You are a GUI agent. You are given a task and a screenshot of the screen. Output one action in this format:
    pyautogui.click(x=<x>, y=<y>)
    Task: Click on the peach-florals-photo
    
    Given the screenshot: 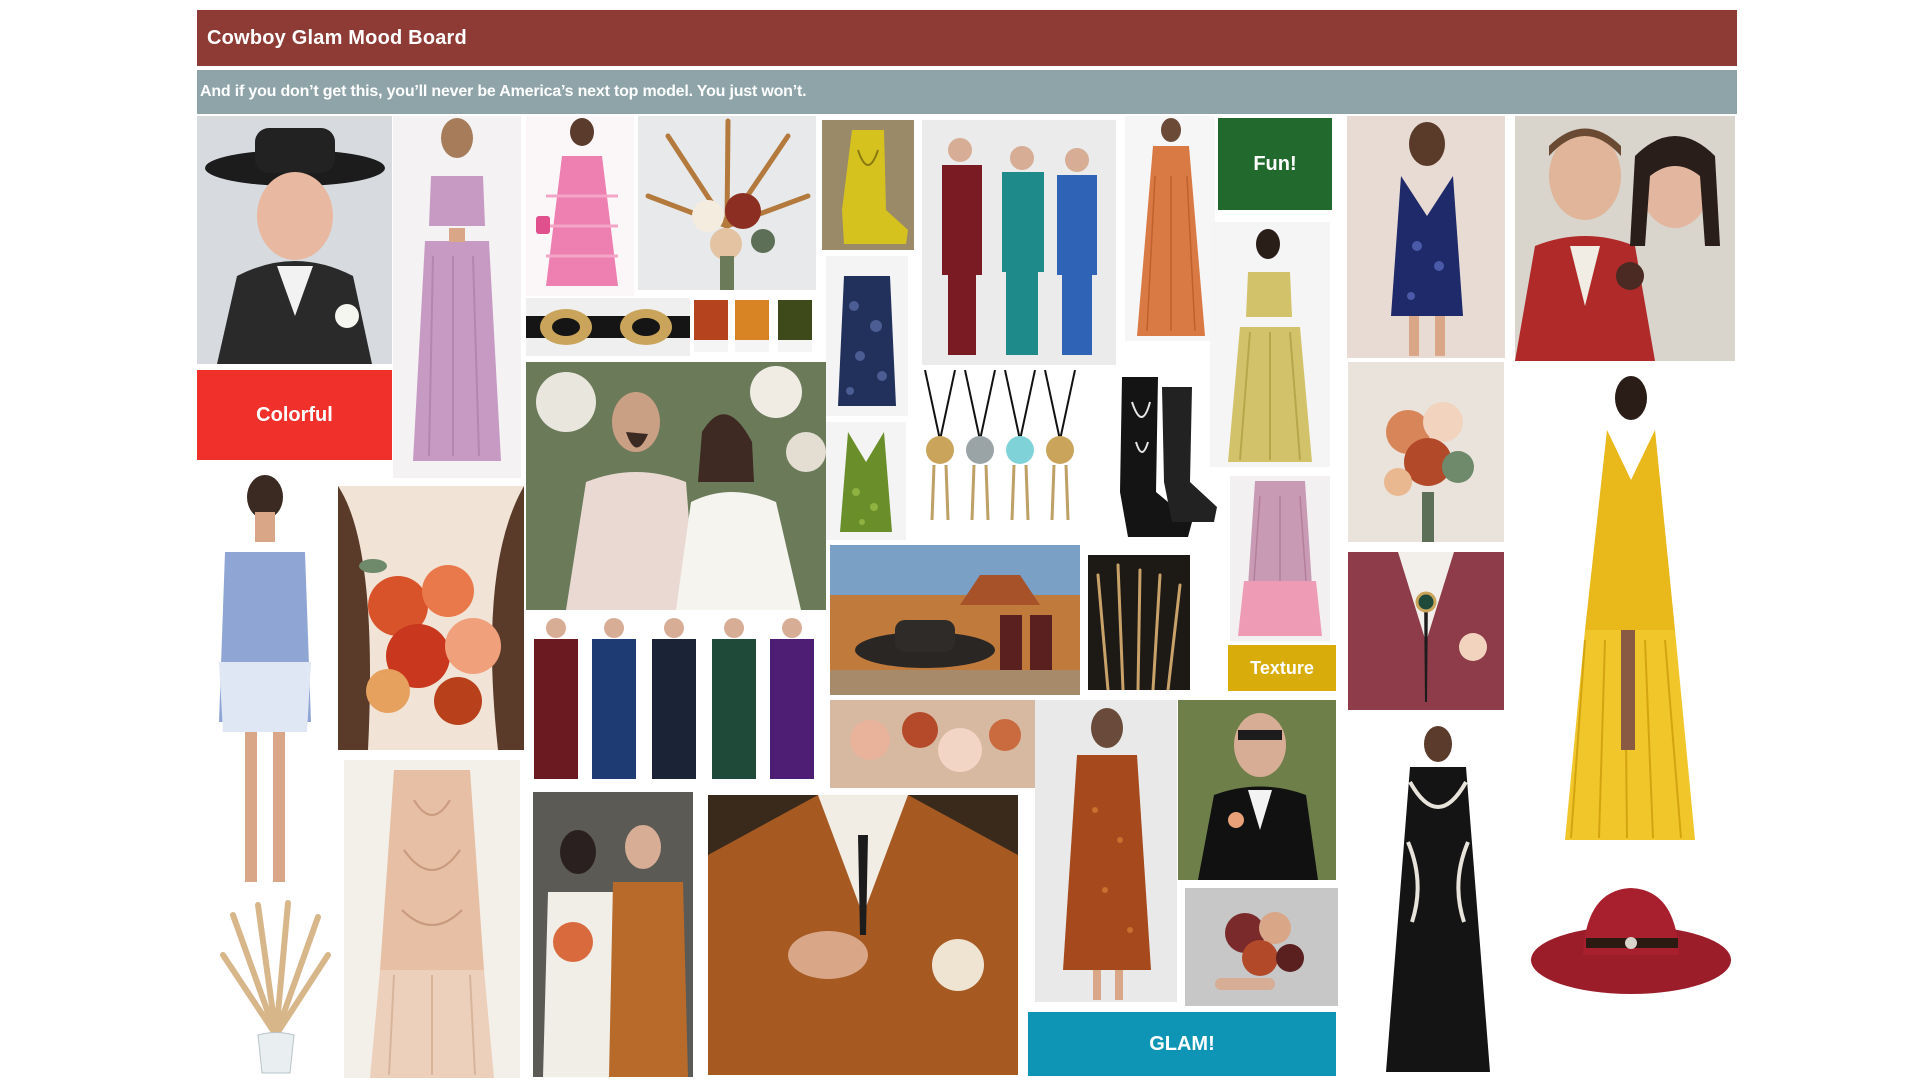 What is the action you would take?
    pyautogui.click(x=932, y=744)
    